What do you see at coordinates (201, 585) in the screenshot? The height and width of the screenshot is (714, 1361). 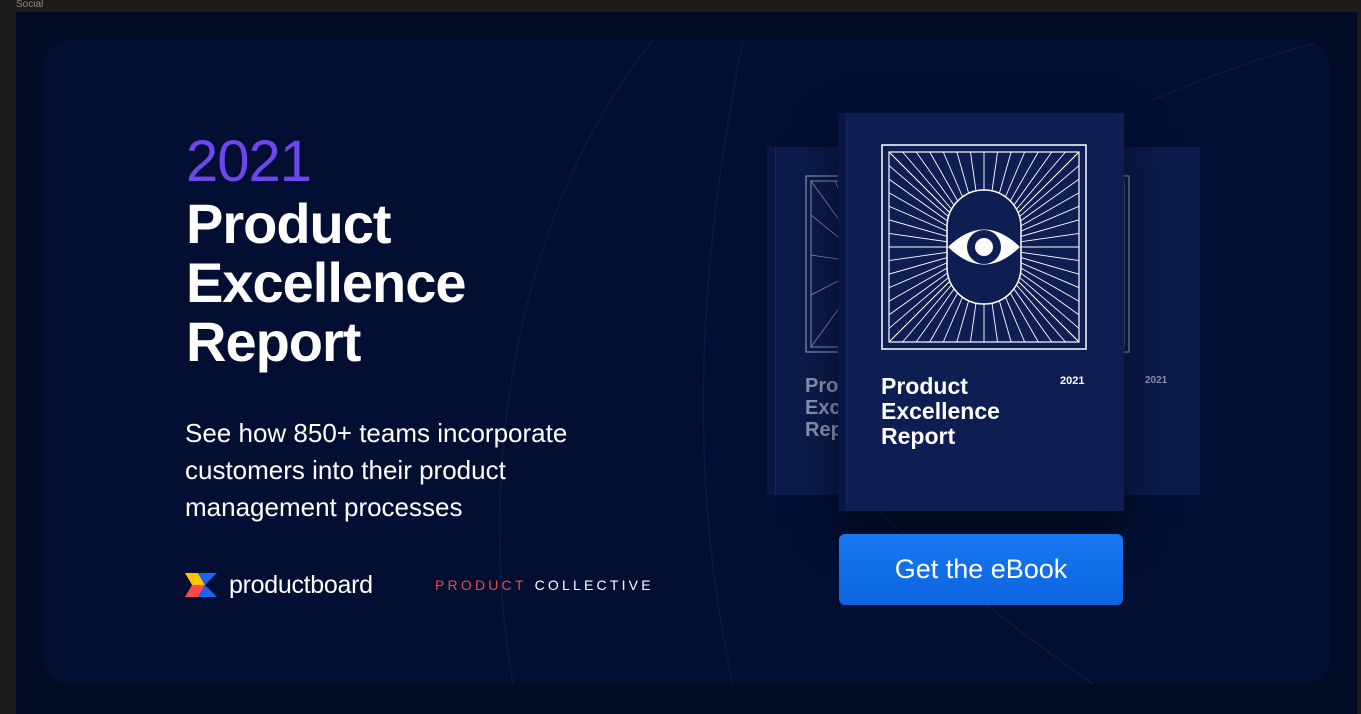 I see `productboard-mark-icon` at bounding box center [201, 585].